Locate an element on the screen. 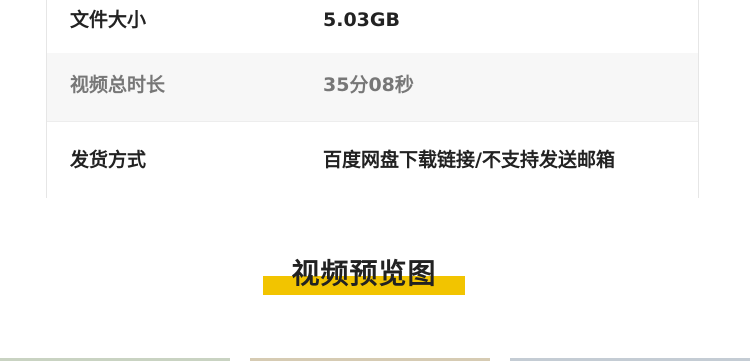  duration-label: 视频总时长 is located at coordinates (118, 85).